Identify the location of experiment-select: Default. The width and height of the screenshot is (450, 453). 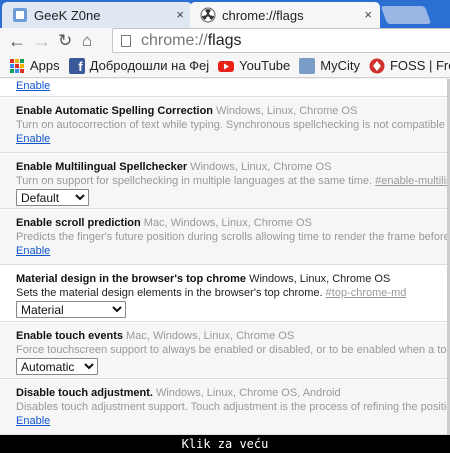
(52, 197).